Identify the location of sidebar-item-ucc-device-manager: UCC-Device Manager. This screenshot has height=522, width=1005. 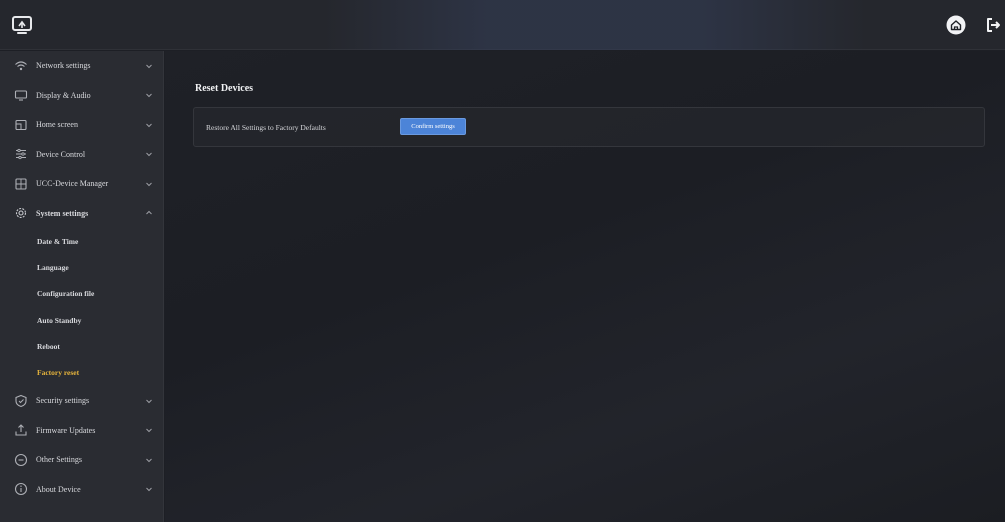
(81, 184).